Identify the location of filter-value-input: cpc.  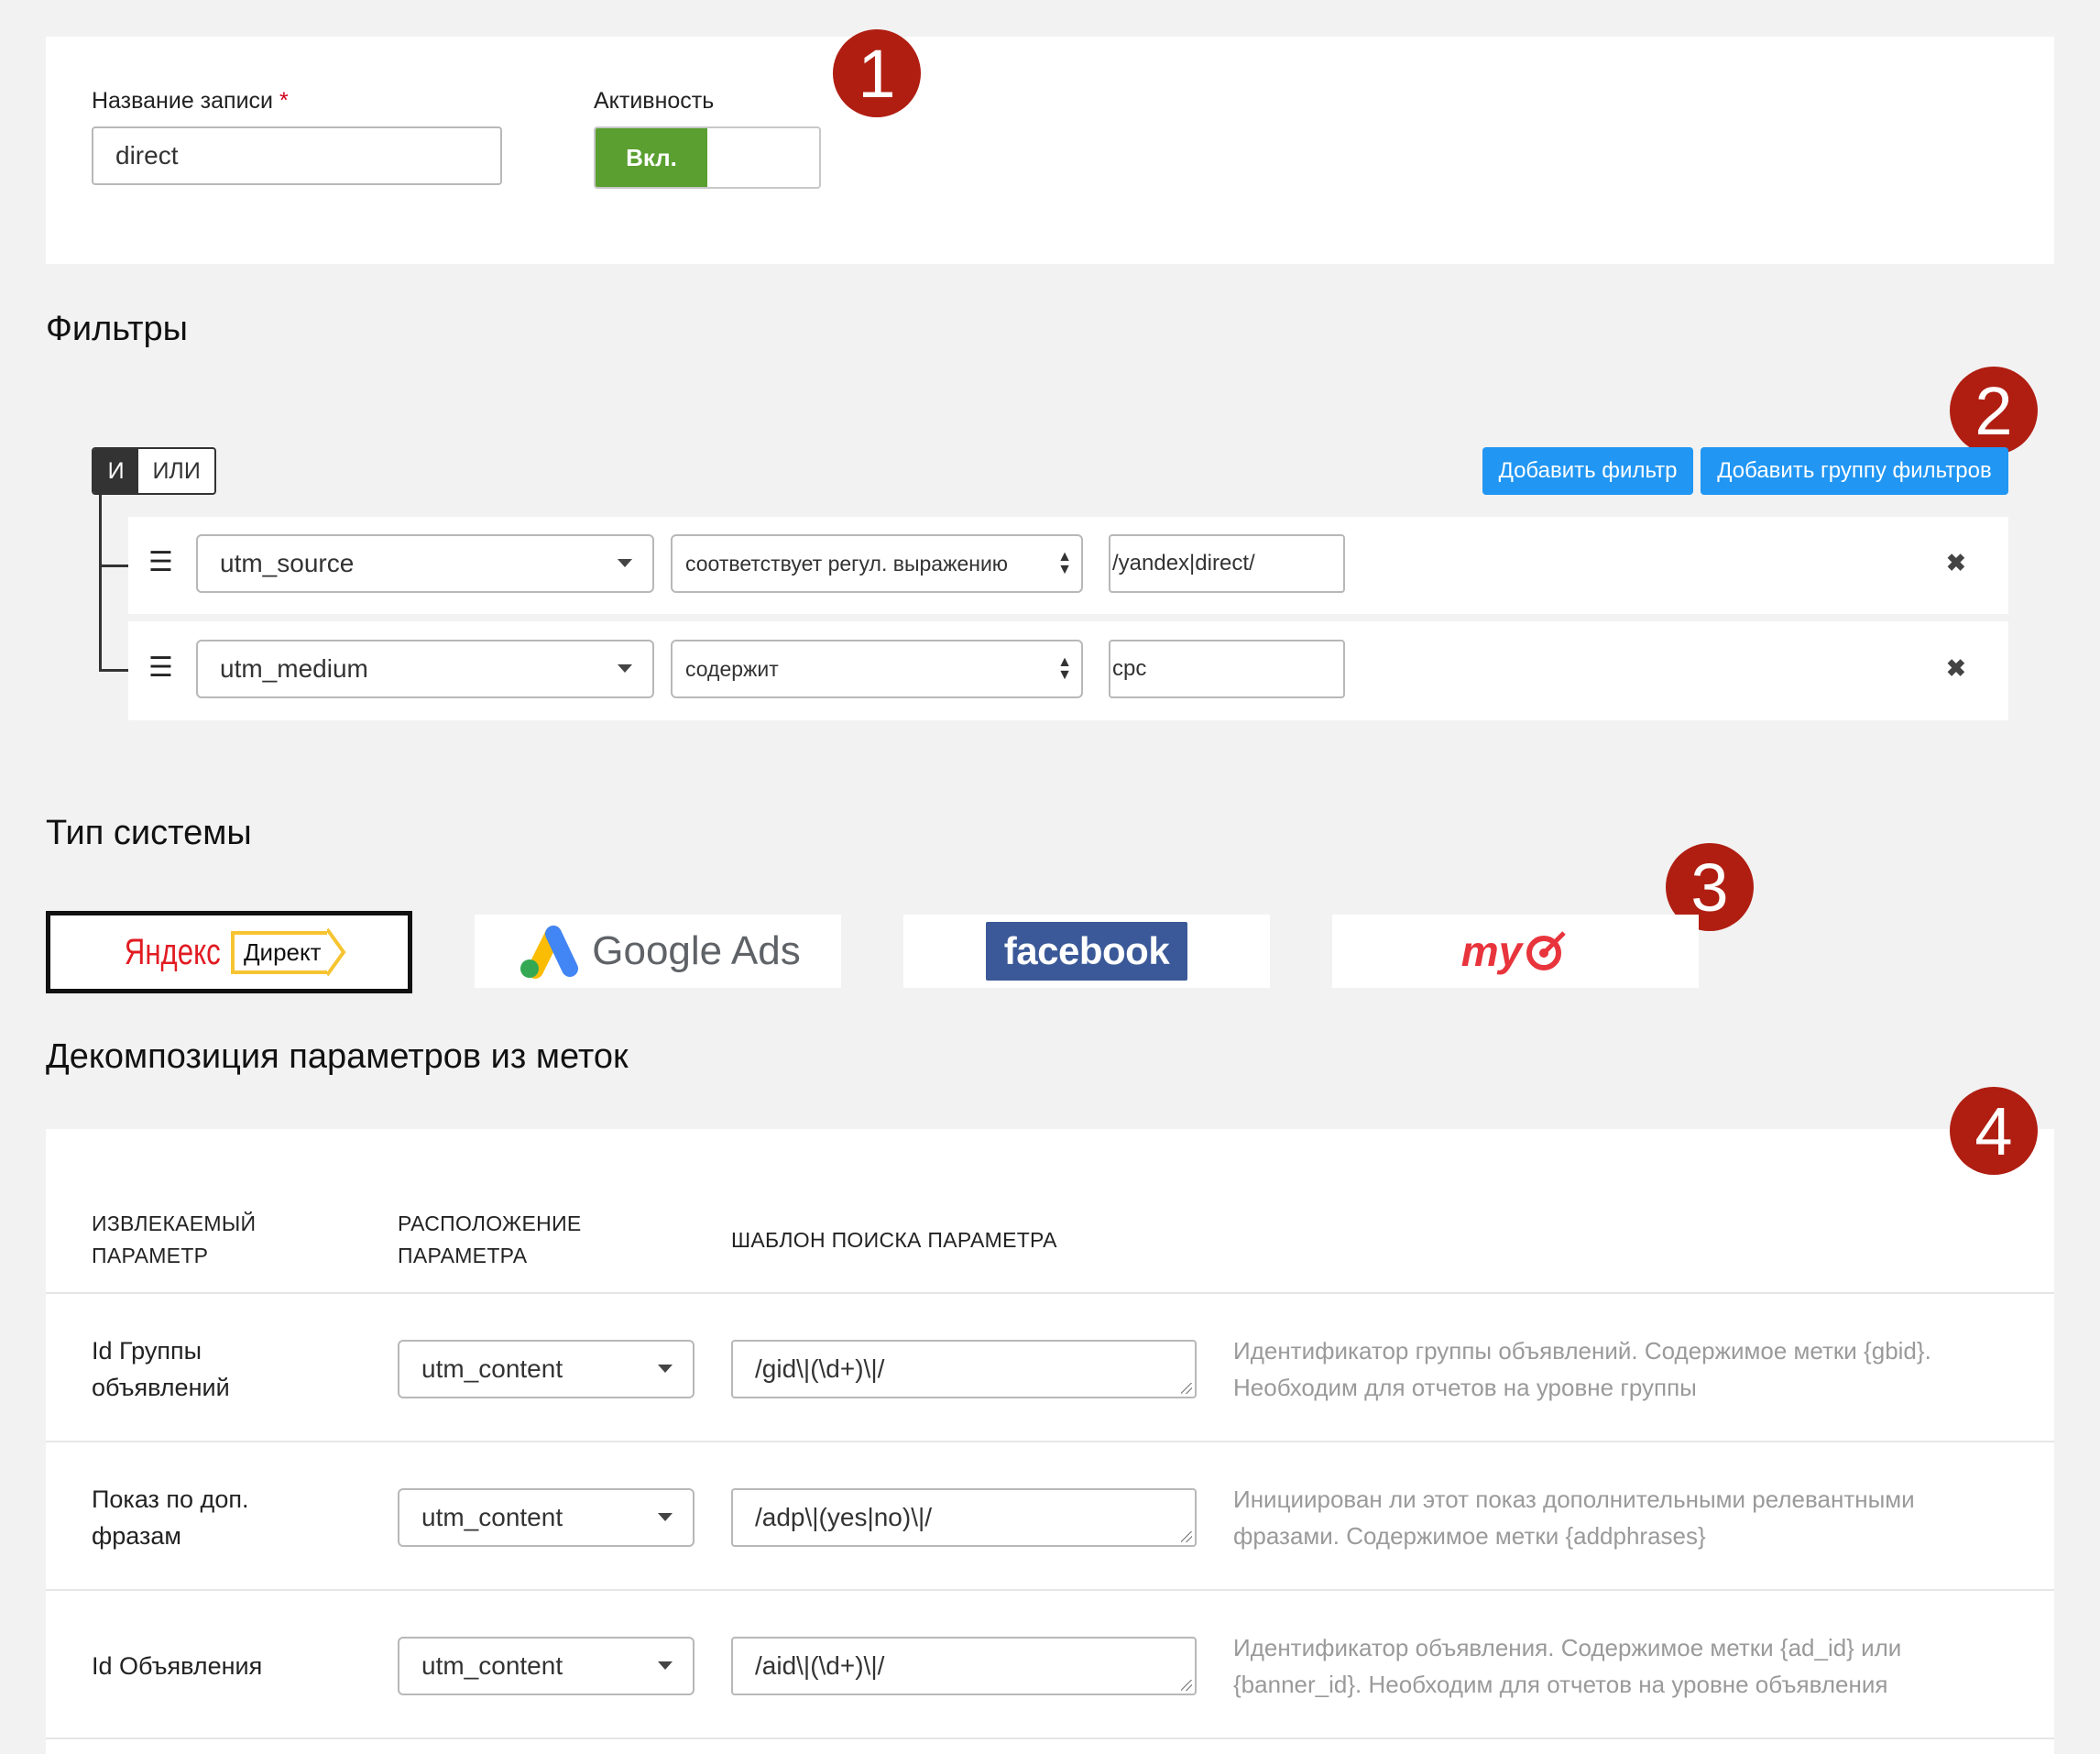
(1227, 669).